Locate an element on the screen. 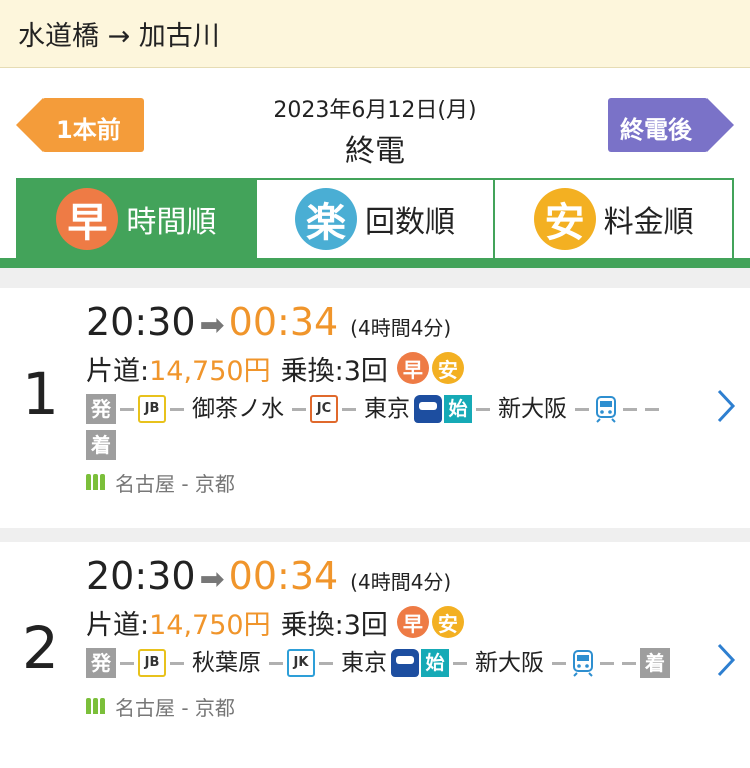 This screenshot has height=768, width=750. tab-label: 回数順 is located at coordinates (410, 222).